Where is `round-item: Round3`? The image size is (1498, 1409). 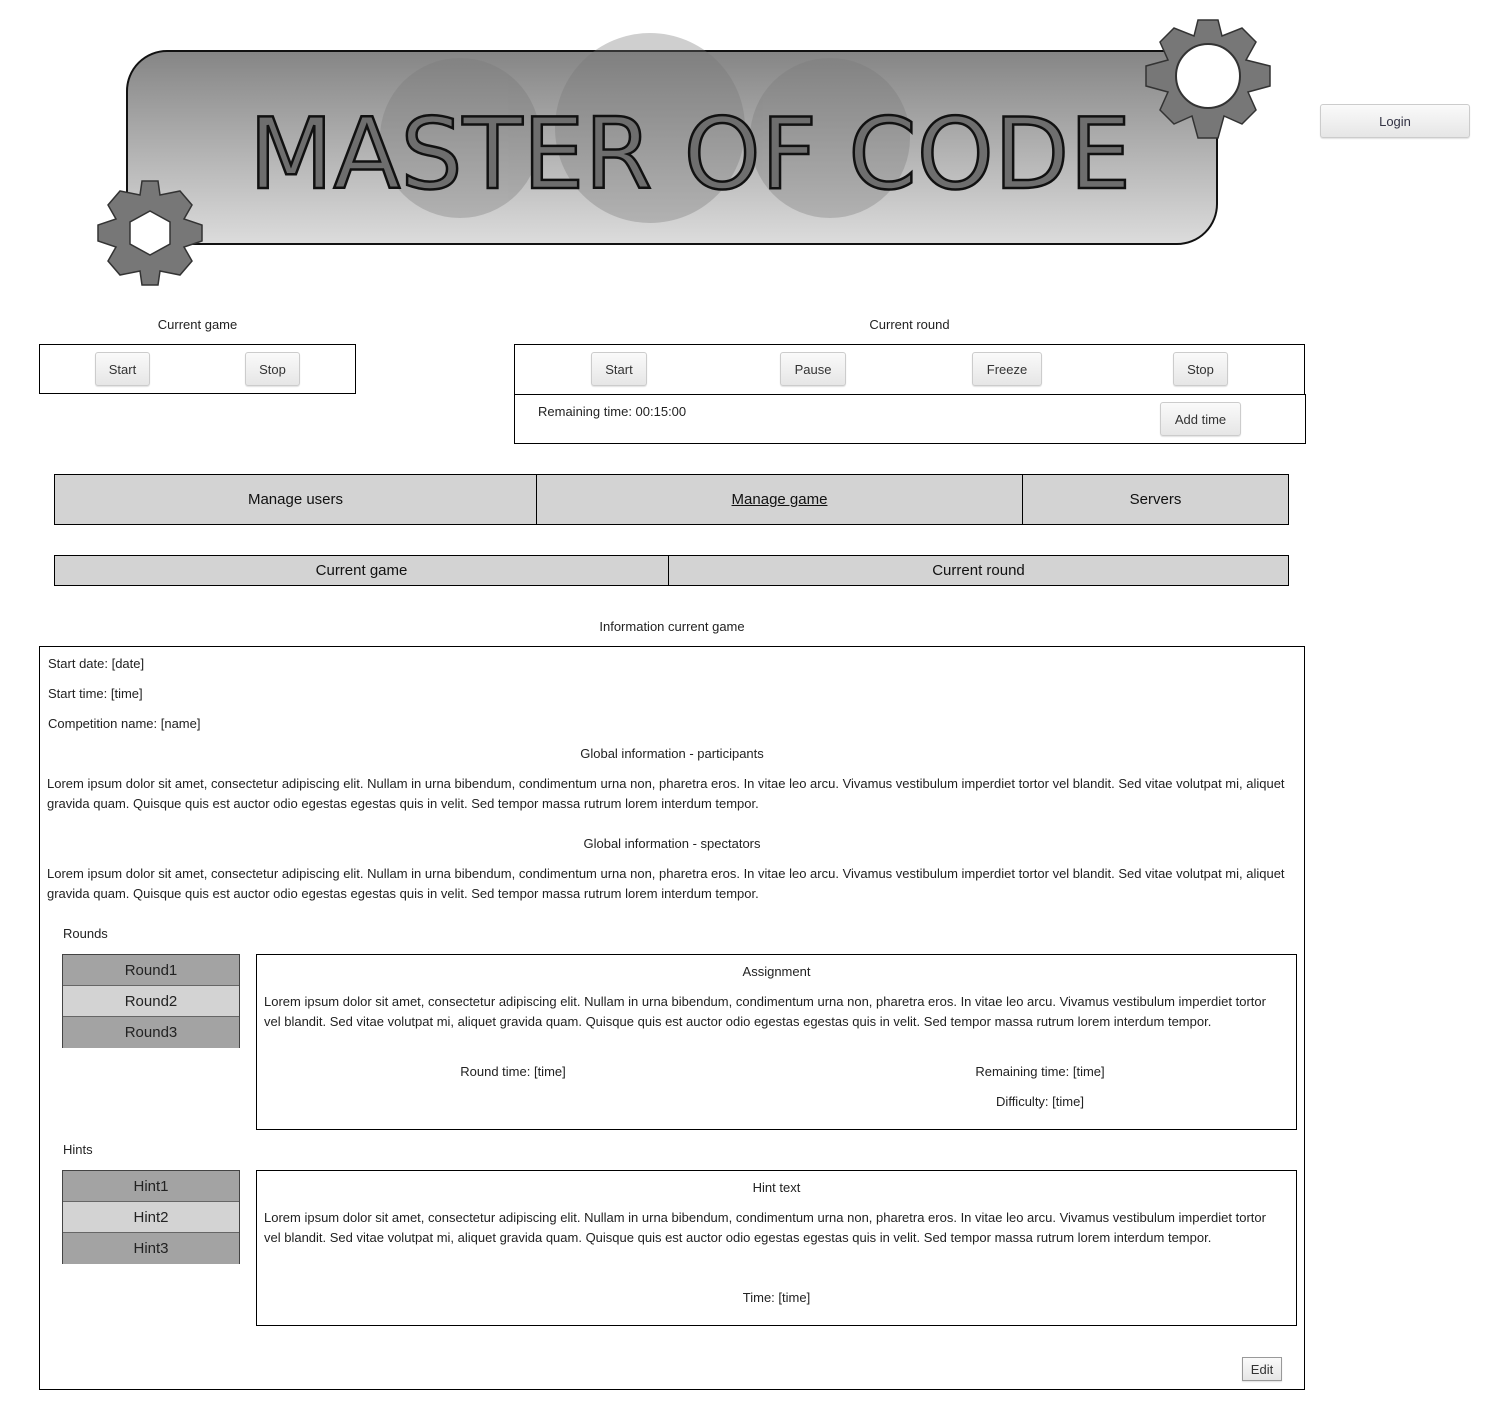 round-item: Round3 is located at coordinates (151, 1032).